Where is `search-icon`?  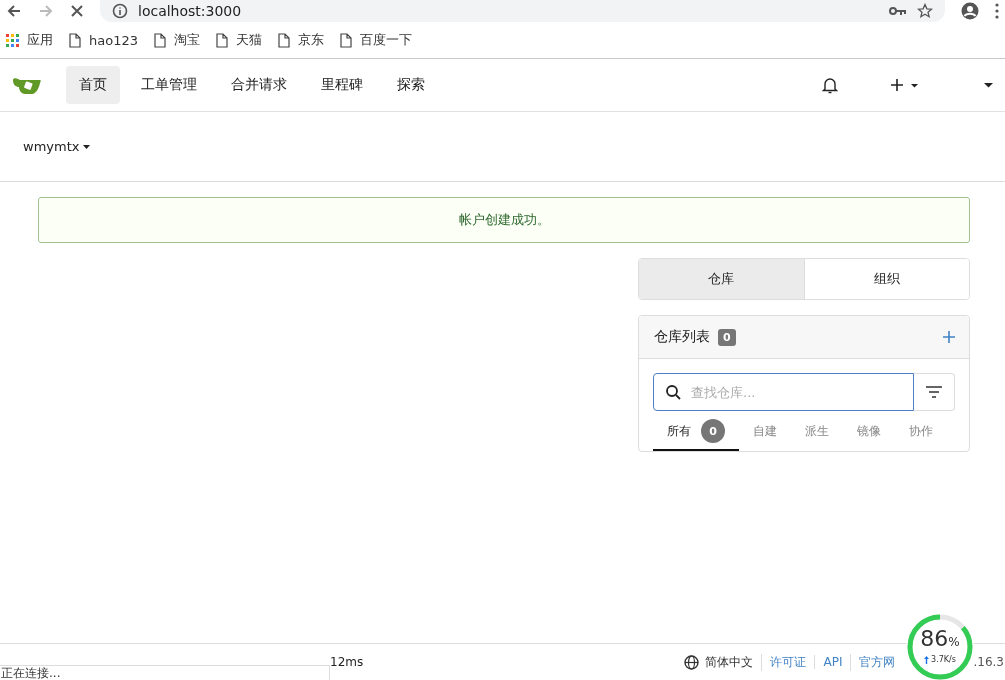 search-icon is located at coordinates (673, 392).